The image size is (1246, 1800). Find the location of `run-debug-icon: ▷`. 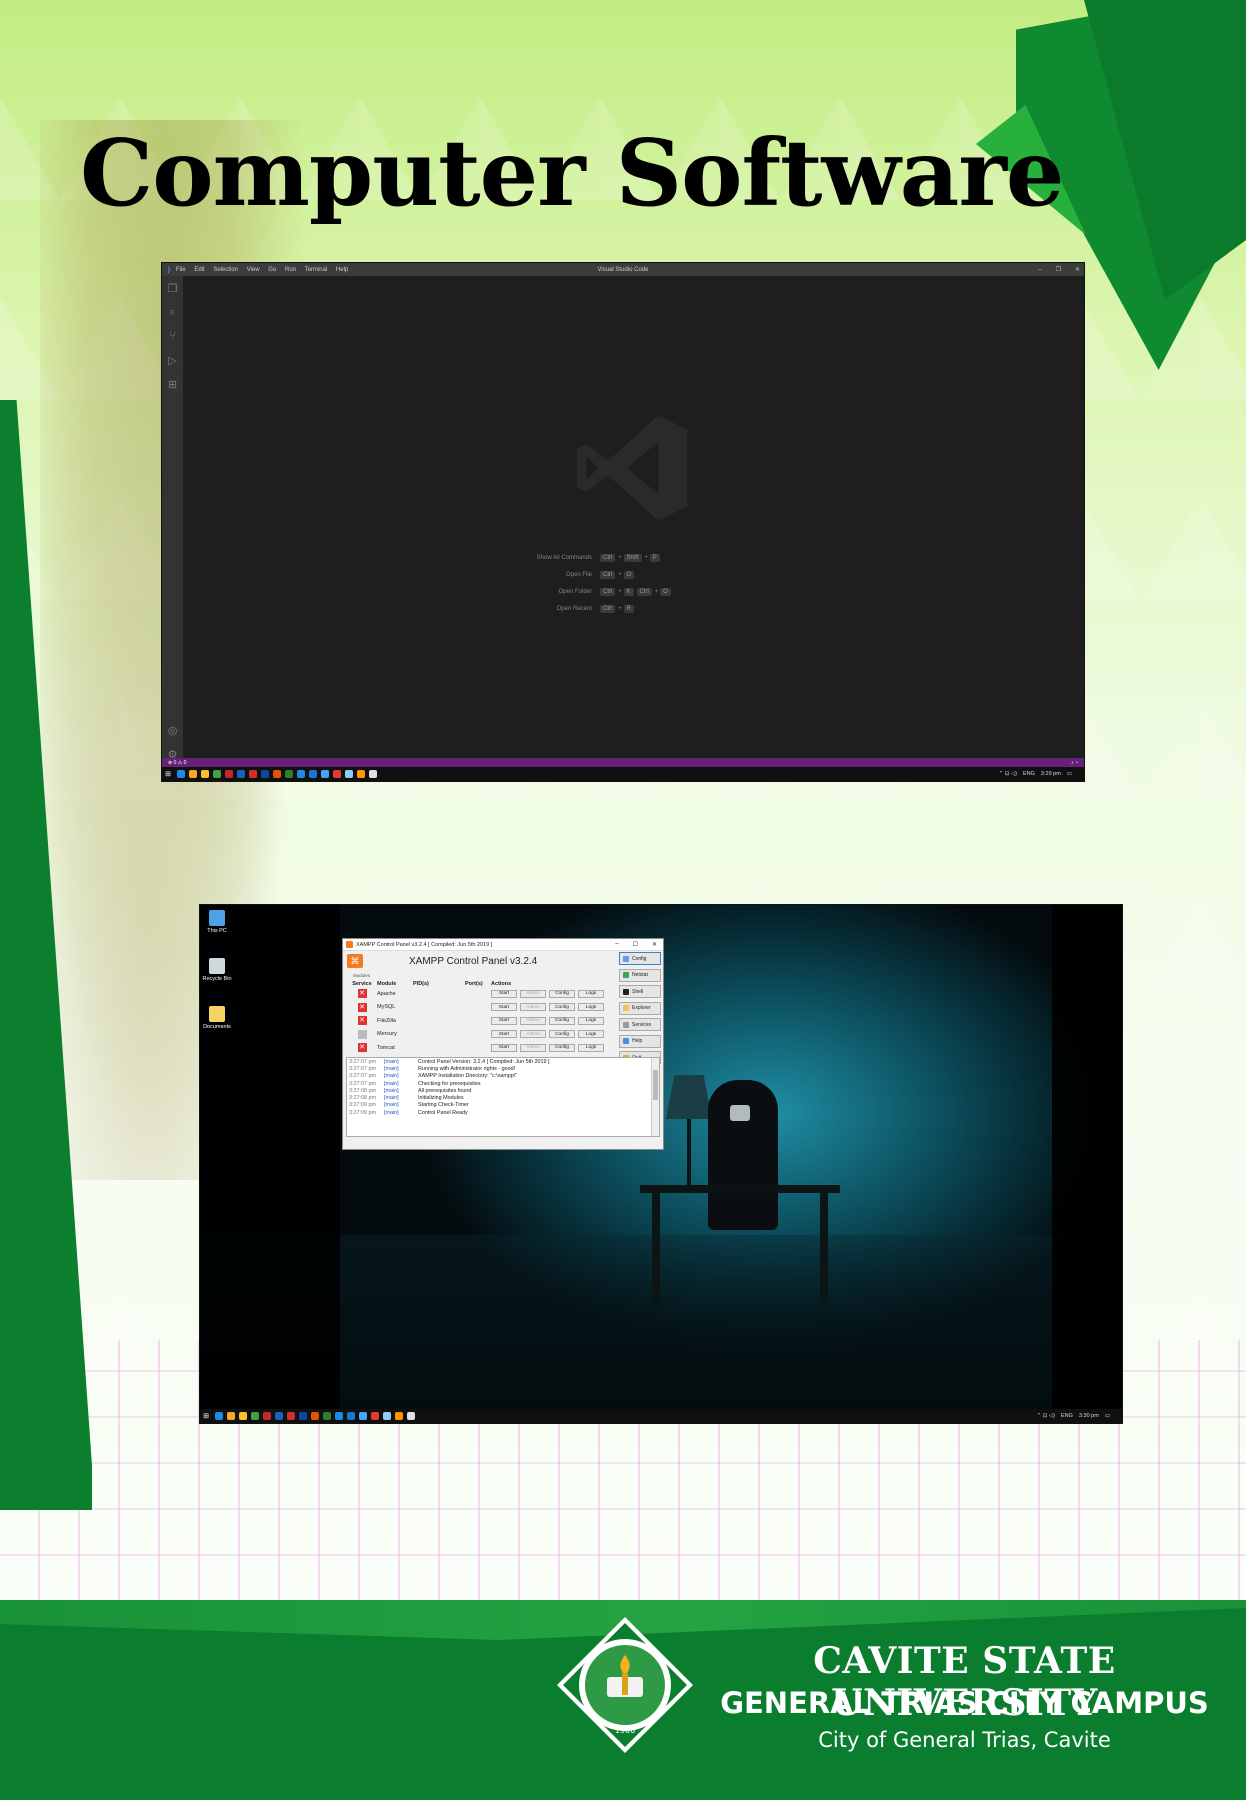

run-debug-icon: ▷ is located at coordinates (172, 360).